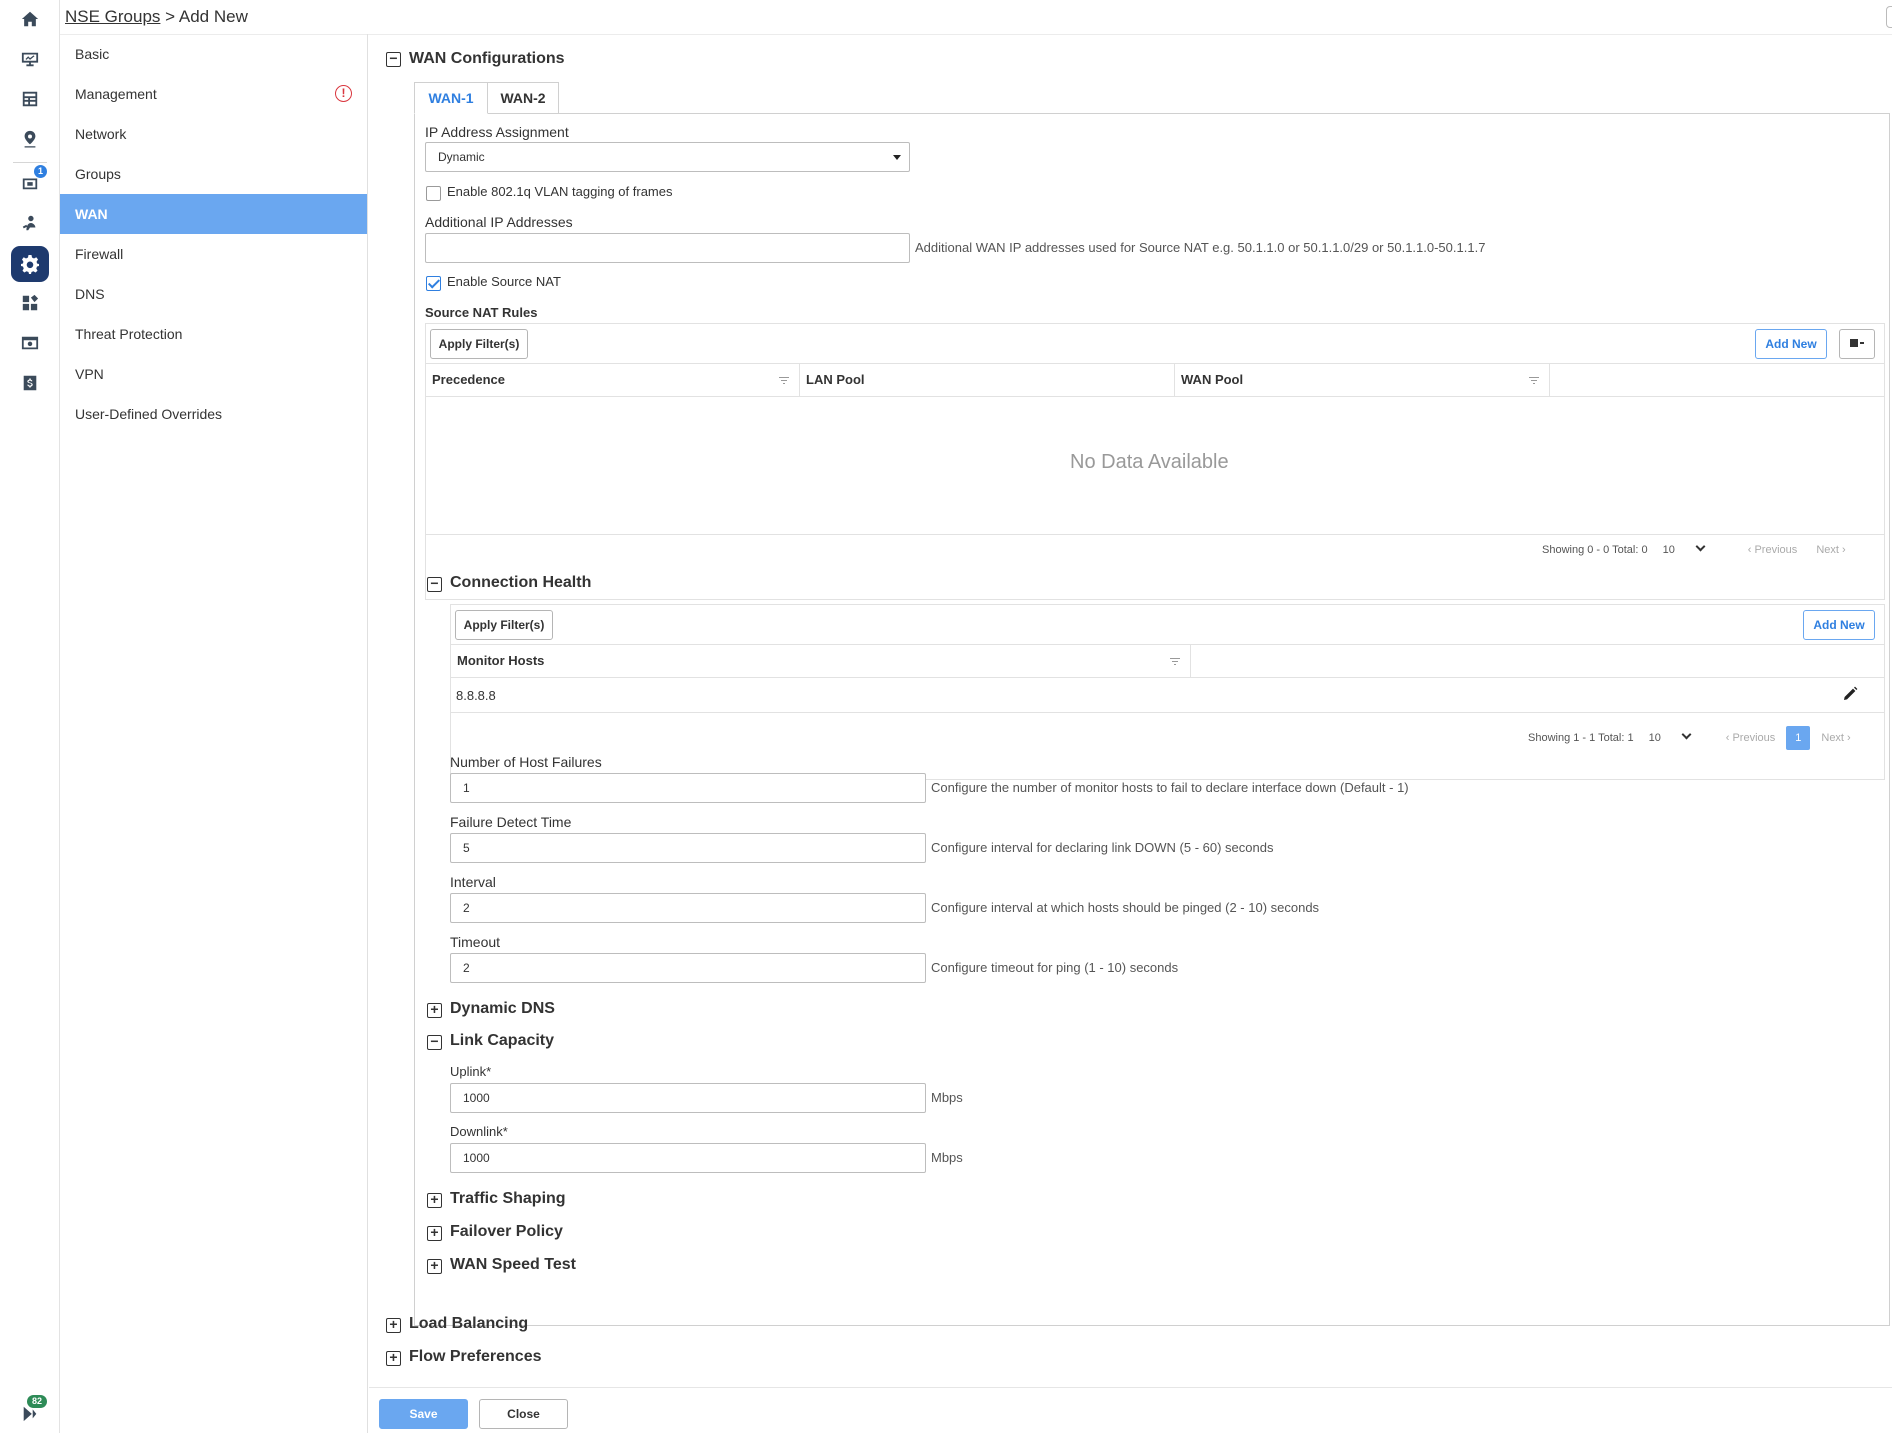 This screenshot has width=1892, height=1433. Describe the element at coordinates (30, 223) in the screenshot. I see `users-icon` at that location.